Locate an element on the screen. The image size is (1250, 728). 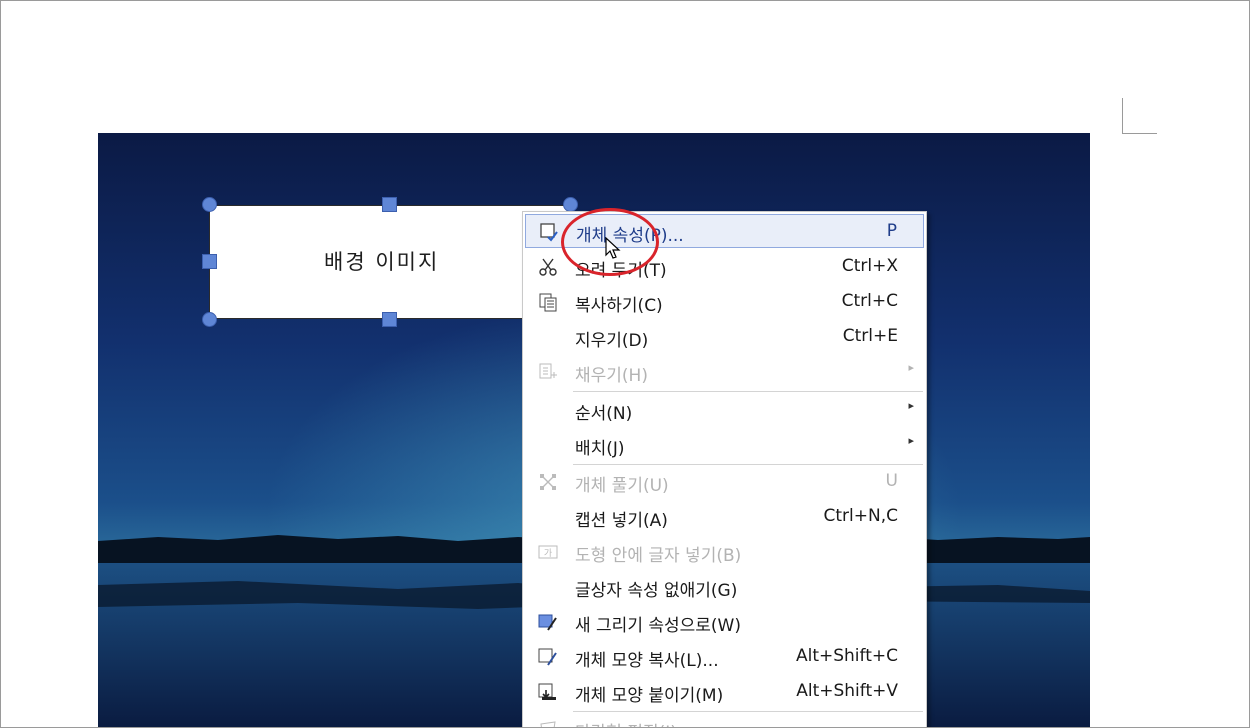
menu-item-shortcut: Alt+Shift+C is located at coordinates (846, 656).